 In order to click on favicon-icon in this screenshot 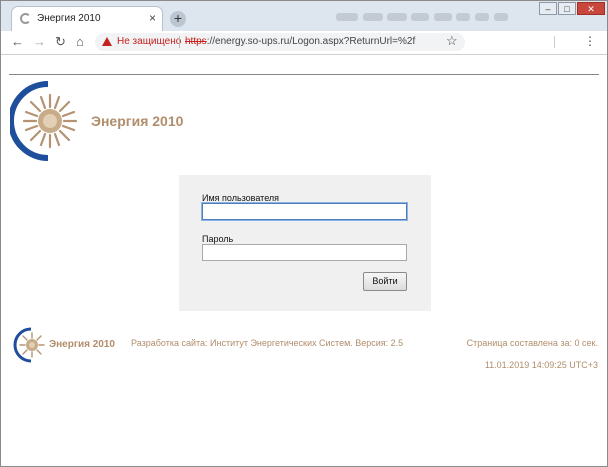, I will do `click(25, 18)`.